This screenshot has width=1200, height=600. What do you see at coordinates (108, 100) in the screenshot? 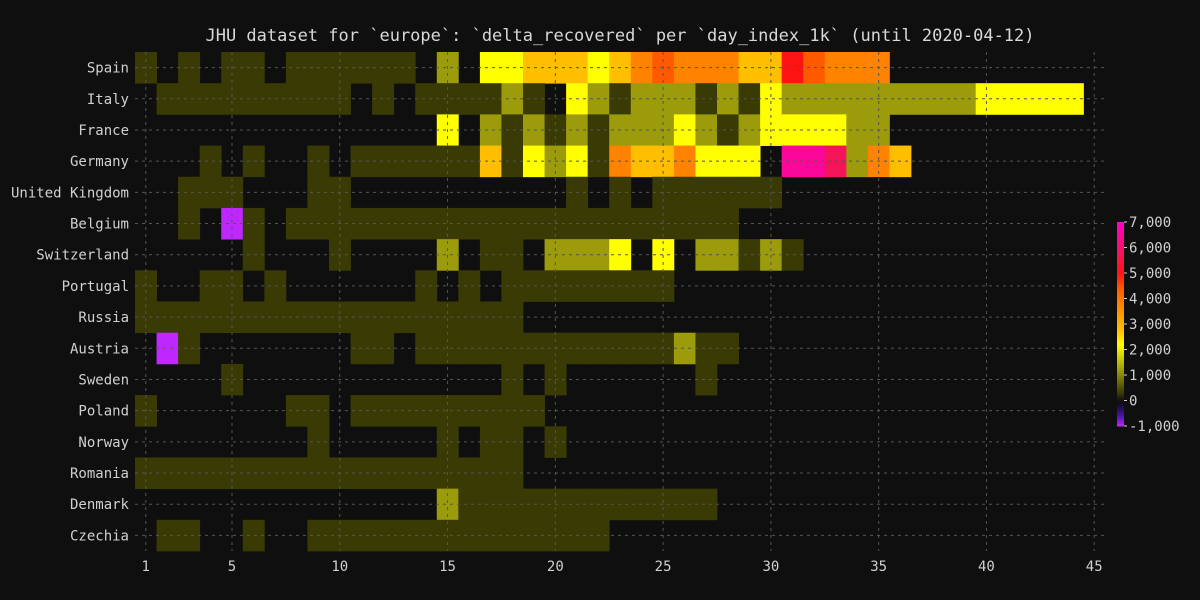
I see `y-tick-label: Italy` at bounding box center [108, 100].